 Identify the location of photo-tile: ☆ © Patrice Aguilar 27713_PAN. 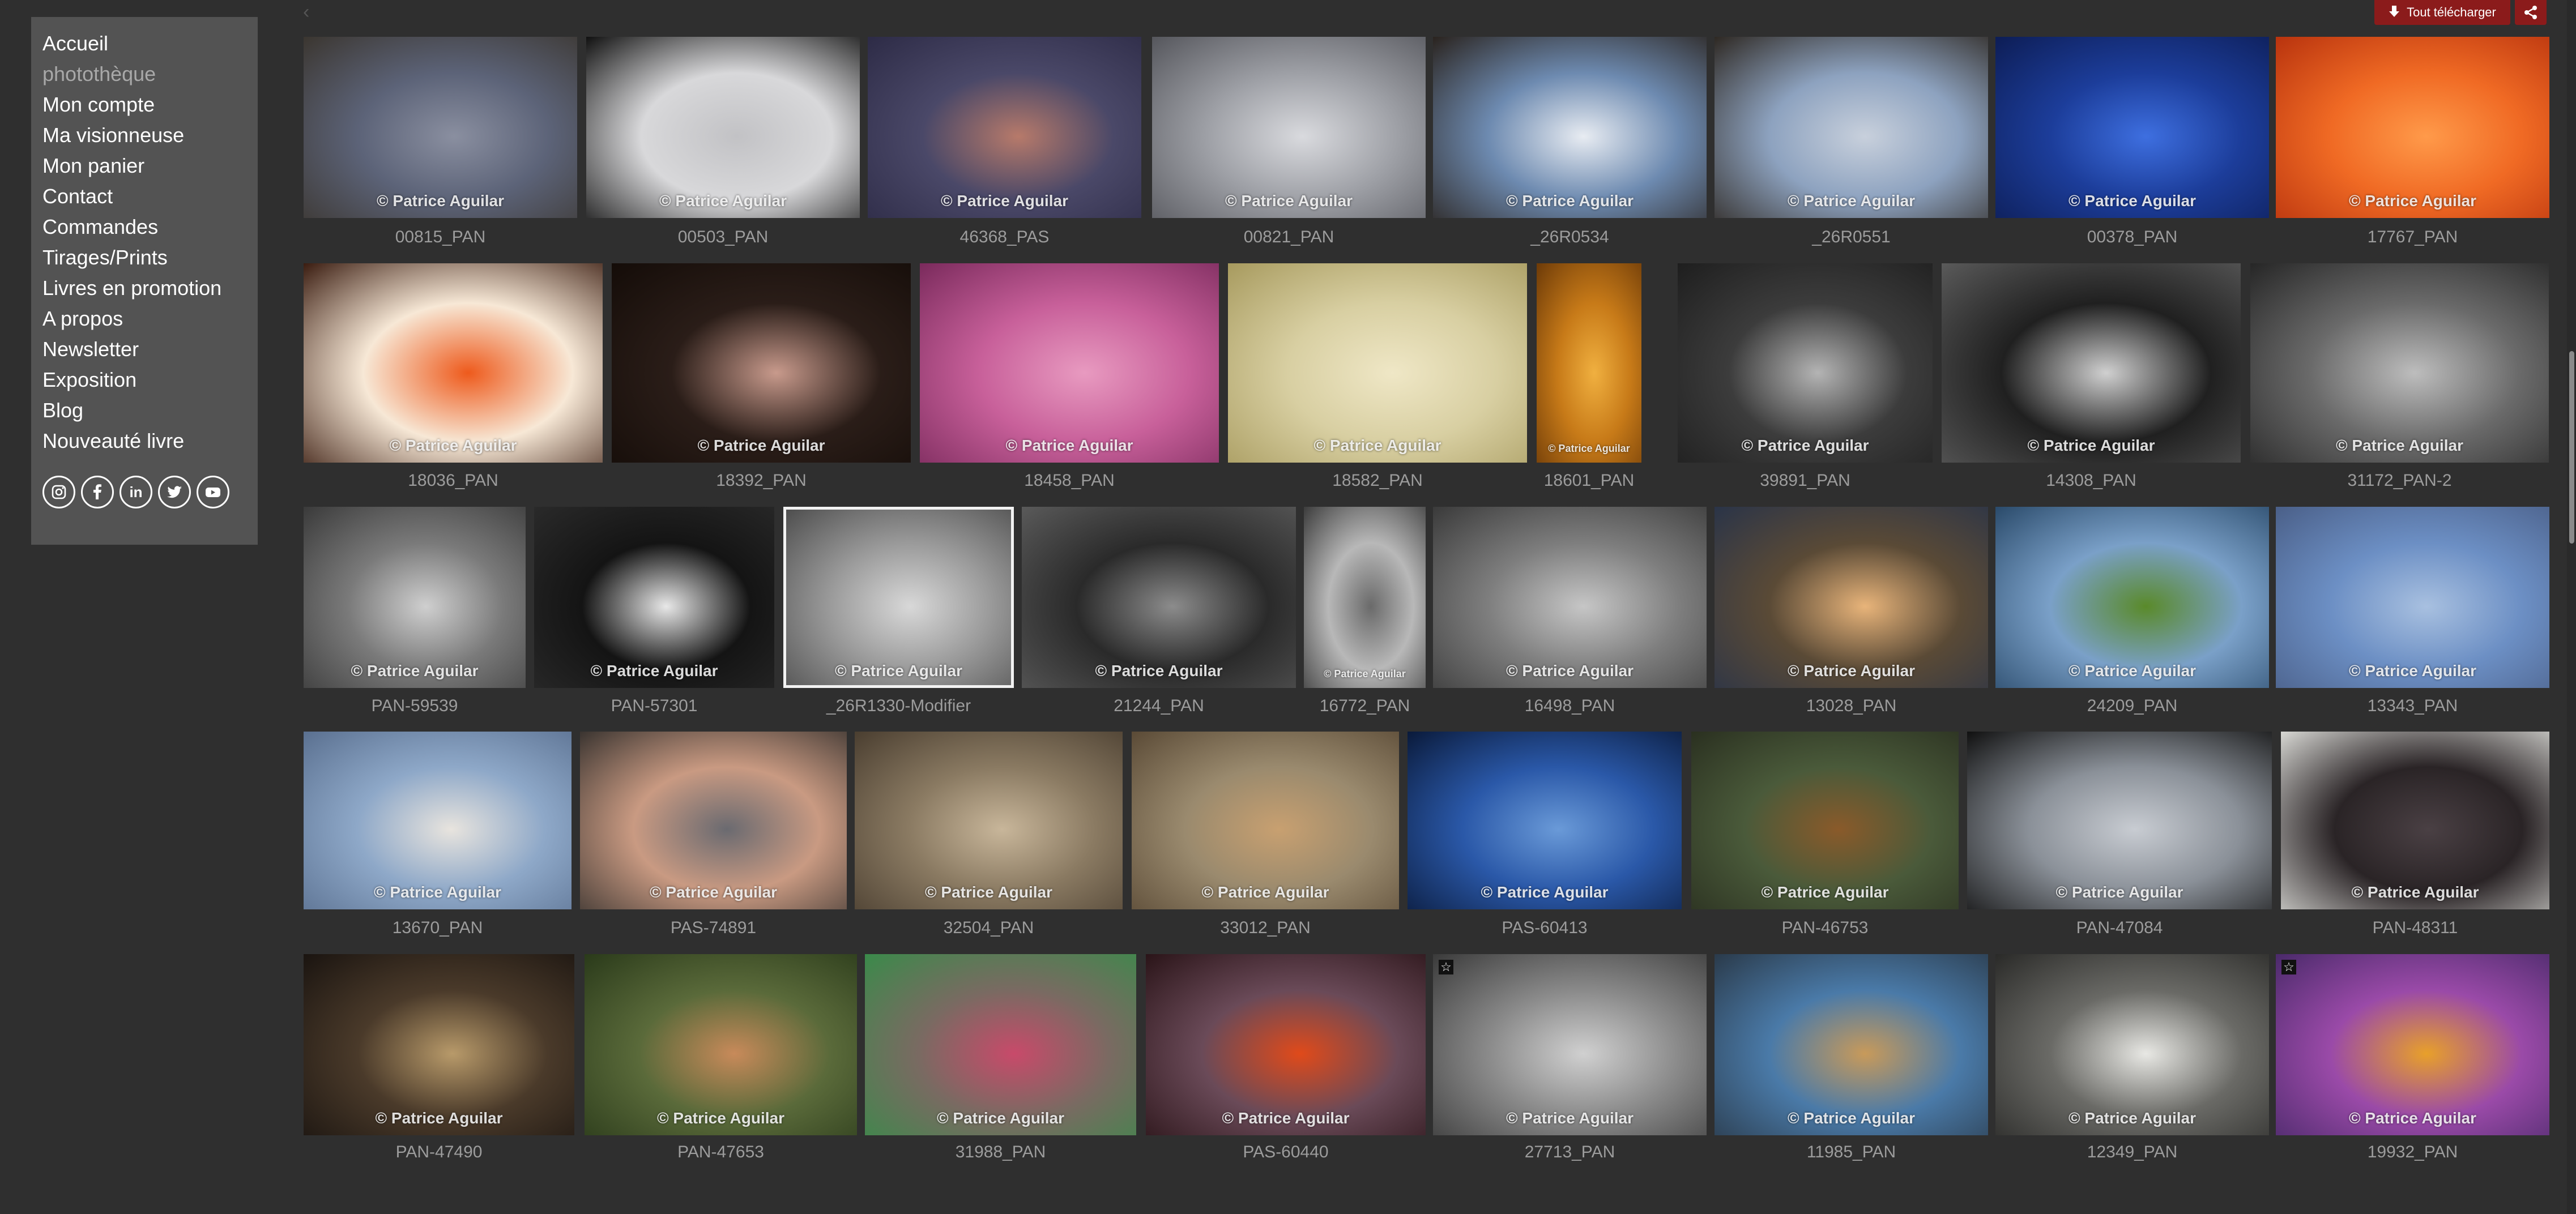
(1570, 1064).